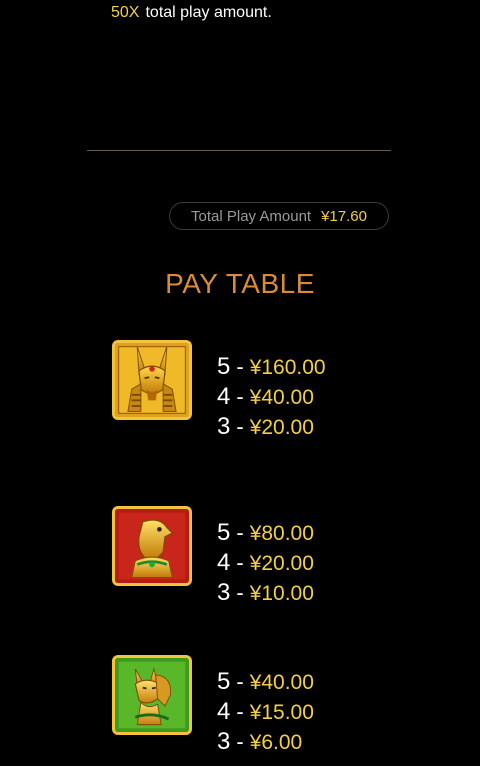 This screenshot has width=480, height=766. I want to click on intro-text: 50X total play amount., so click(191, 13).